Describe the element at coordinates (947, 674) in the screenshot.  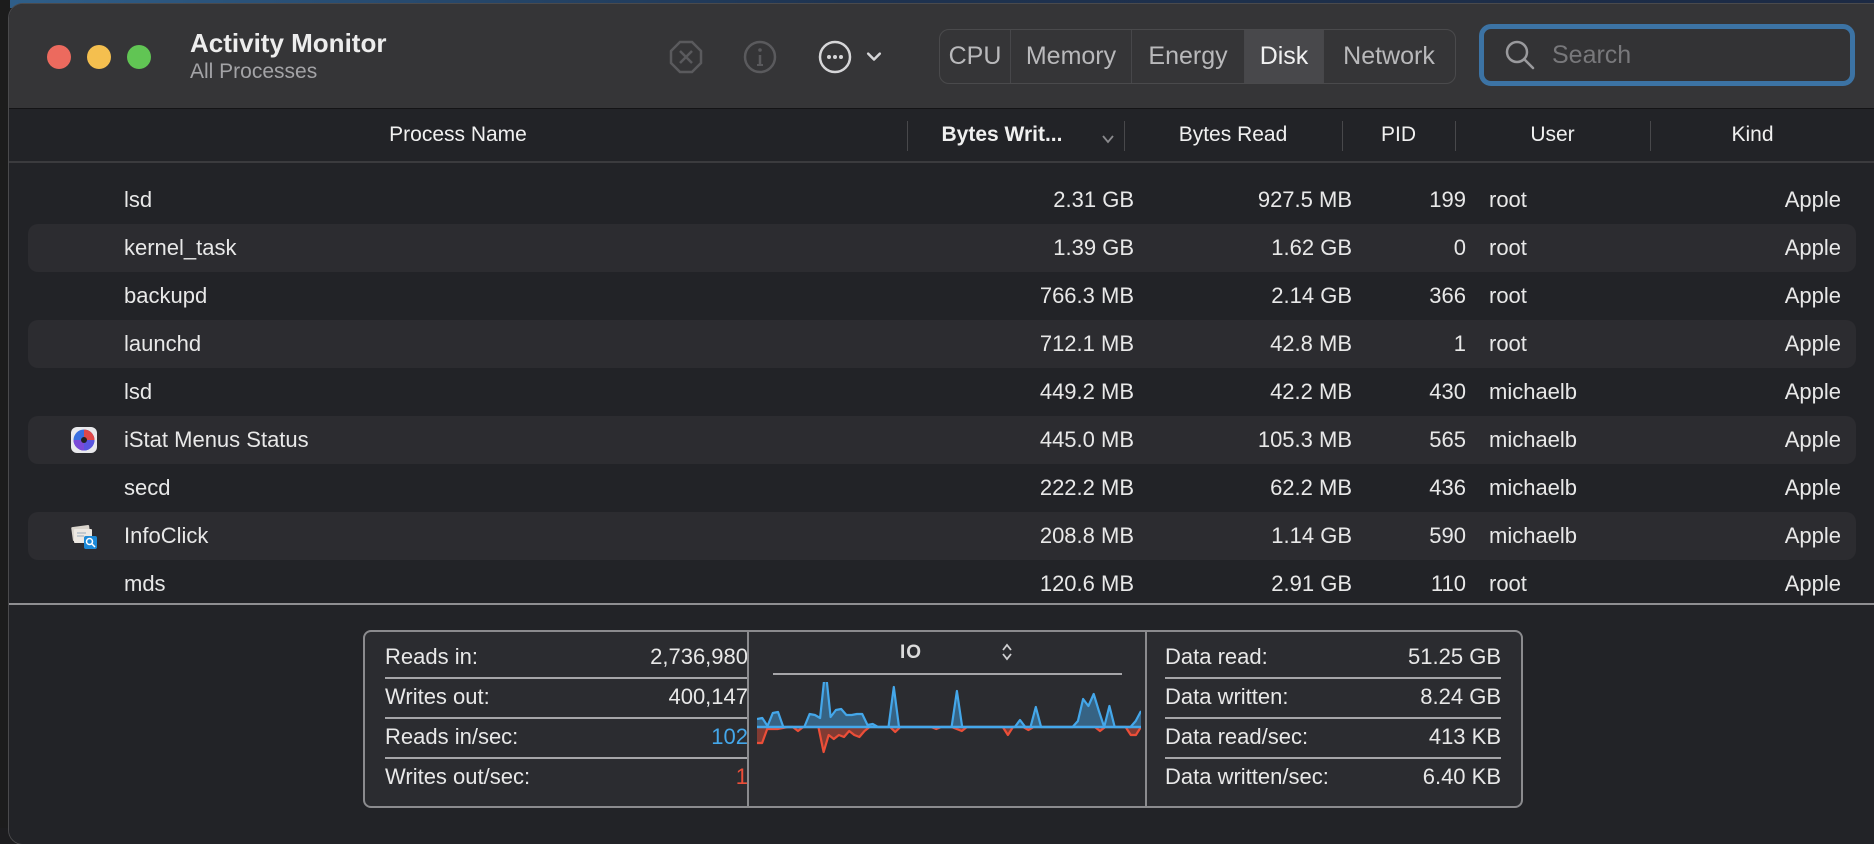
I see `graph-selector-underline` at that location.